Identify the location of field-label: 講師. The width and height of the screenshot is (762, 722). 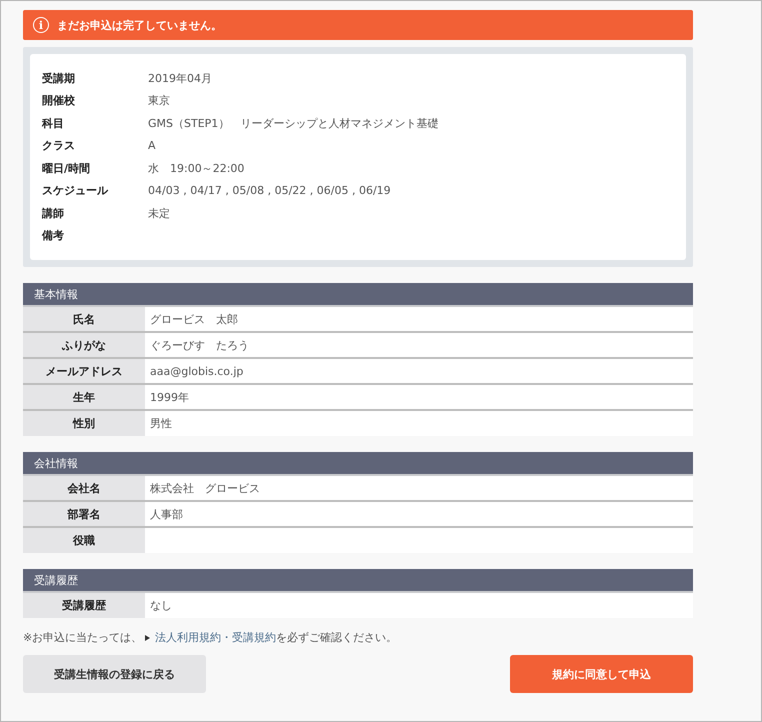
(53, 213).